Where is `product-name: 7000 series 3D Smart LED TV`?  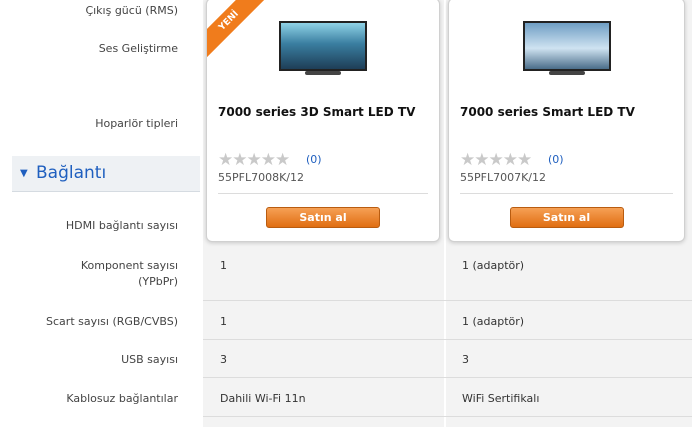
product-name: 7000 series 3D Smart LED TV is located at coordinates (316, 112).